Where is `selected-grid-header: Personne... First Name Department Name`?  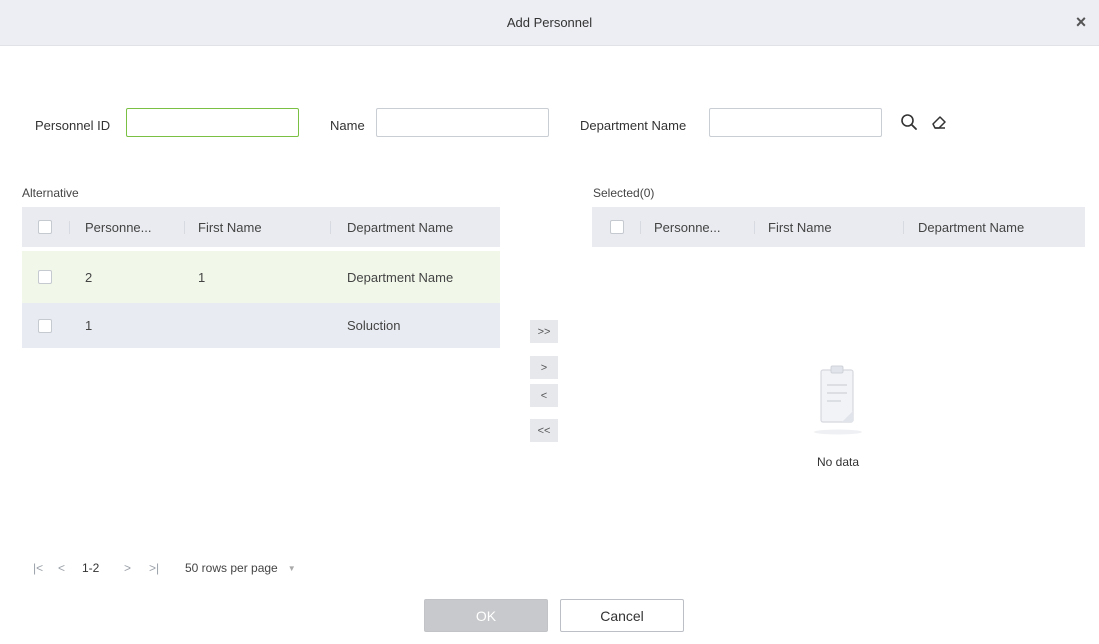 selected-grid-header: Personne... First Name Department Name is located at coordinates (838, 227).